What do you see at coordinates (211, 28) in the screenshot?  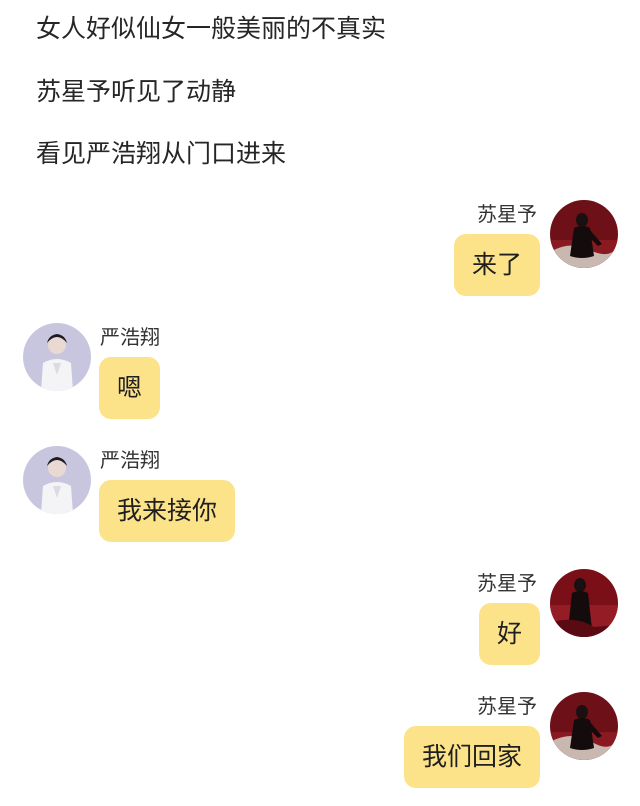 I see `narration-line: 女人好似仙女一般美丽的不真实` at bounding box center [211, 28].